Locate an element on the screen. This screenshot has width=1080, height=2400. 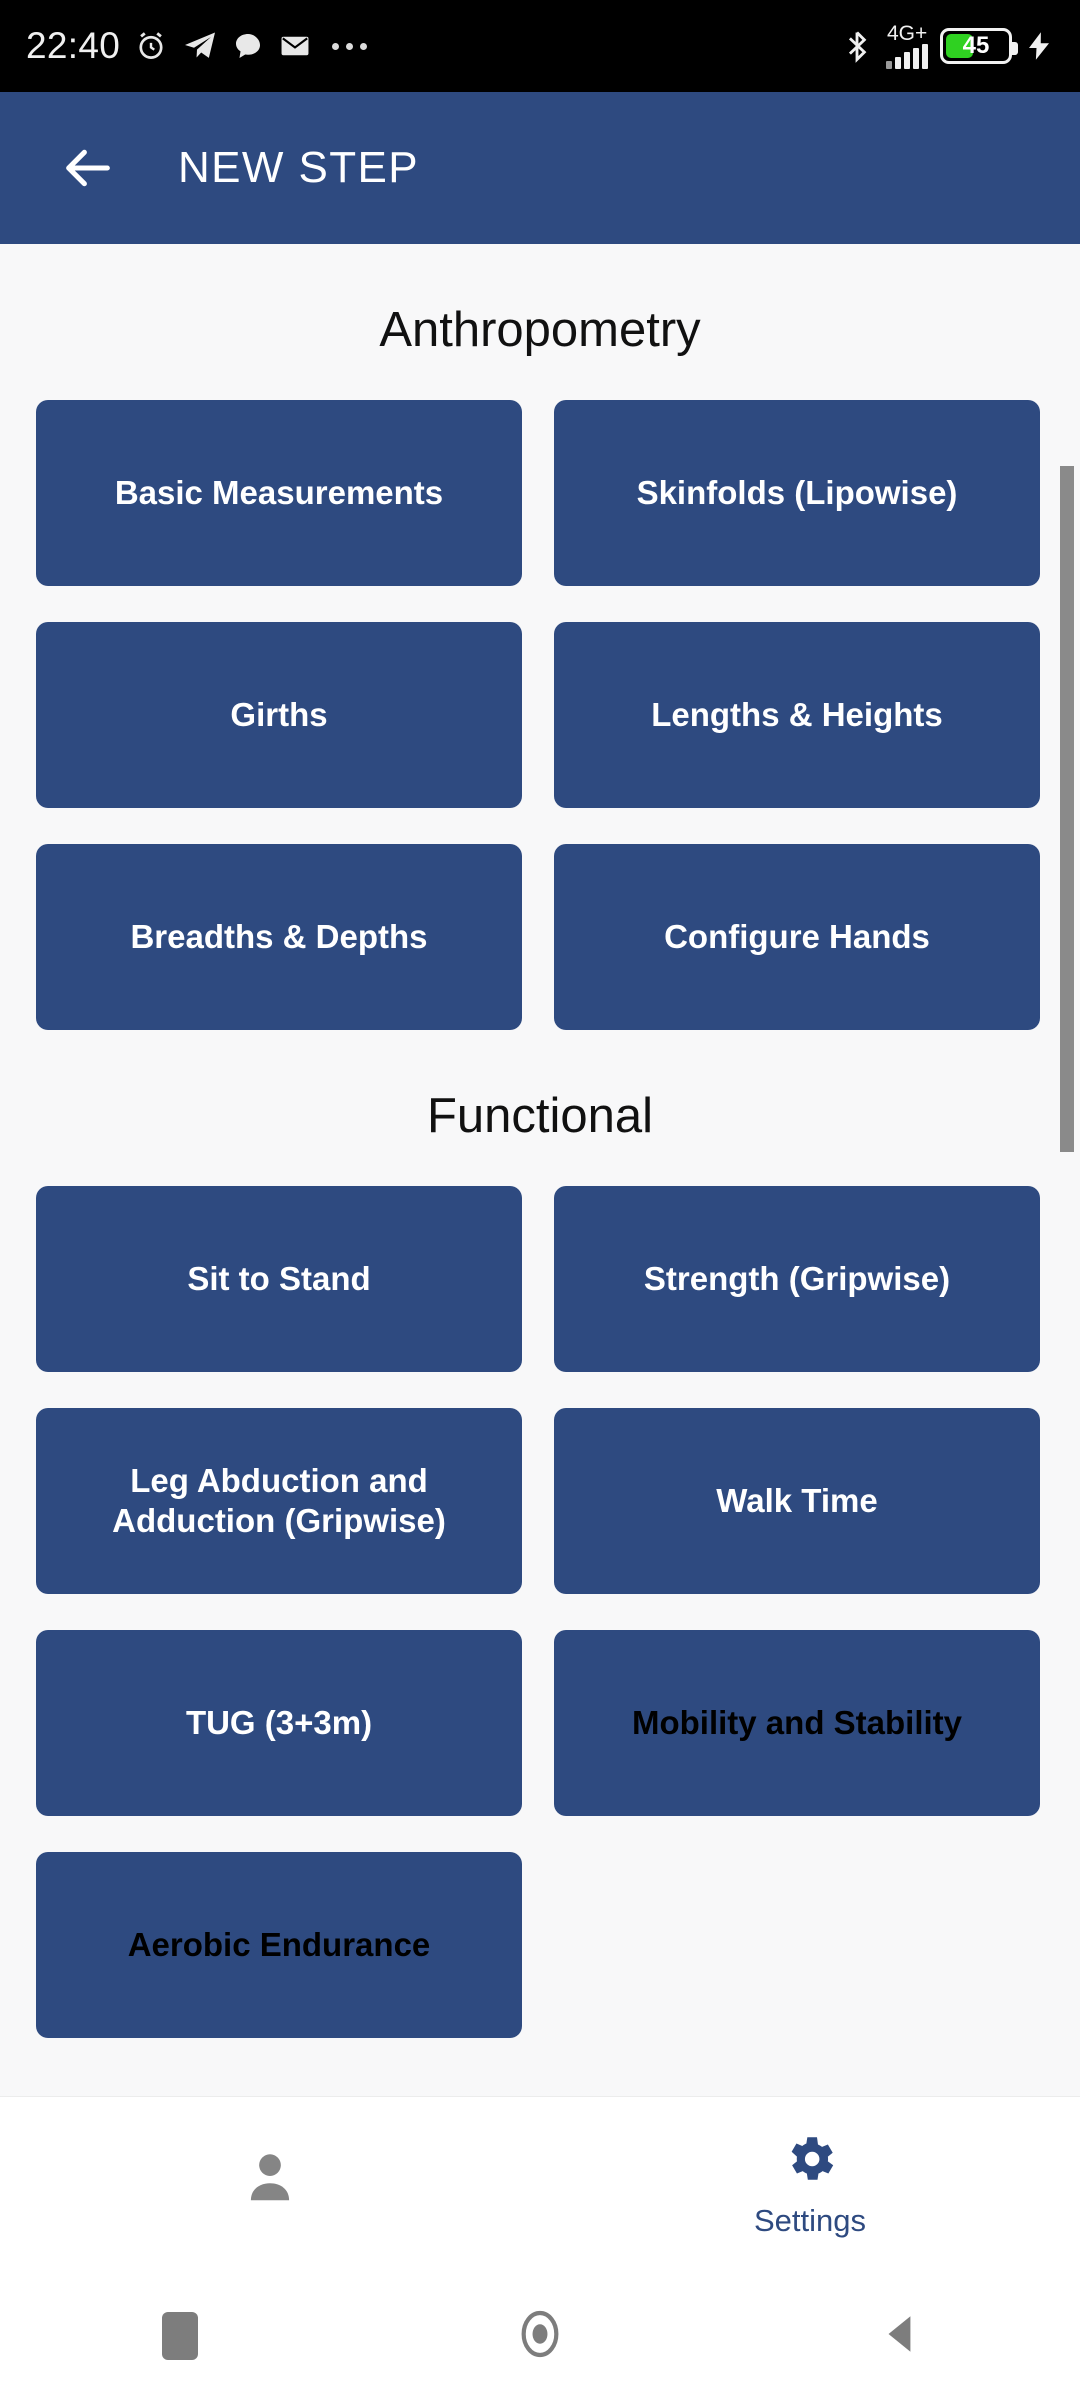
bottom-navigation: Settings is located at coordinates (540, 2184).